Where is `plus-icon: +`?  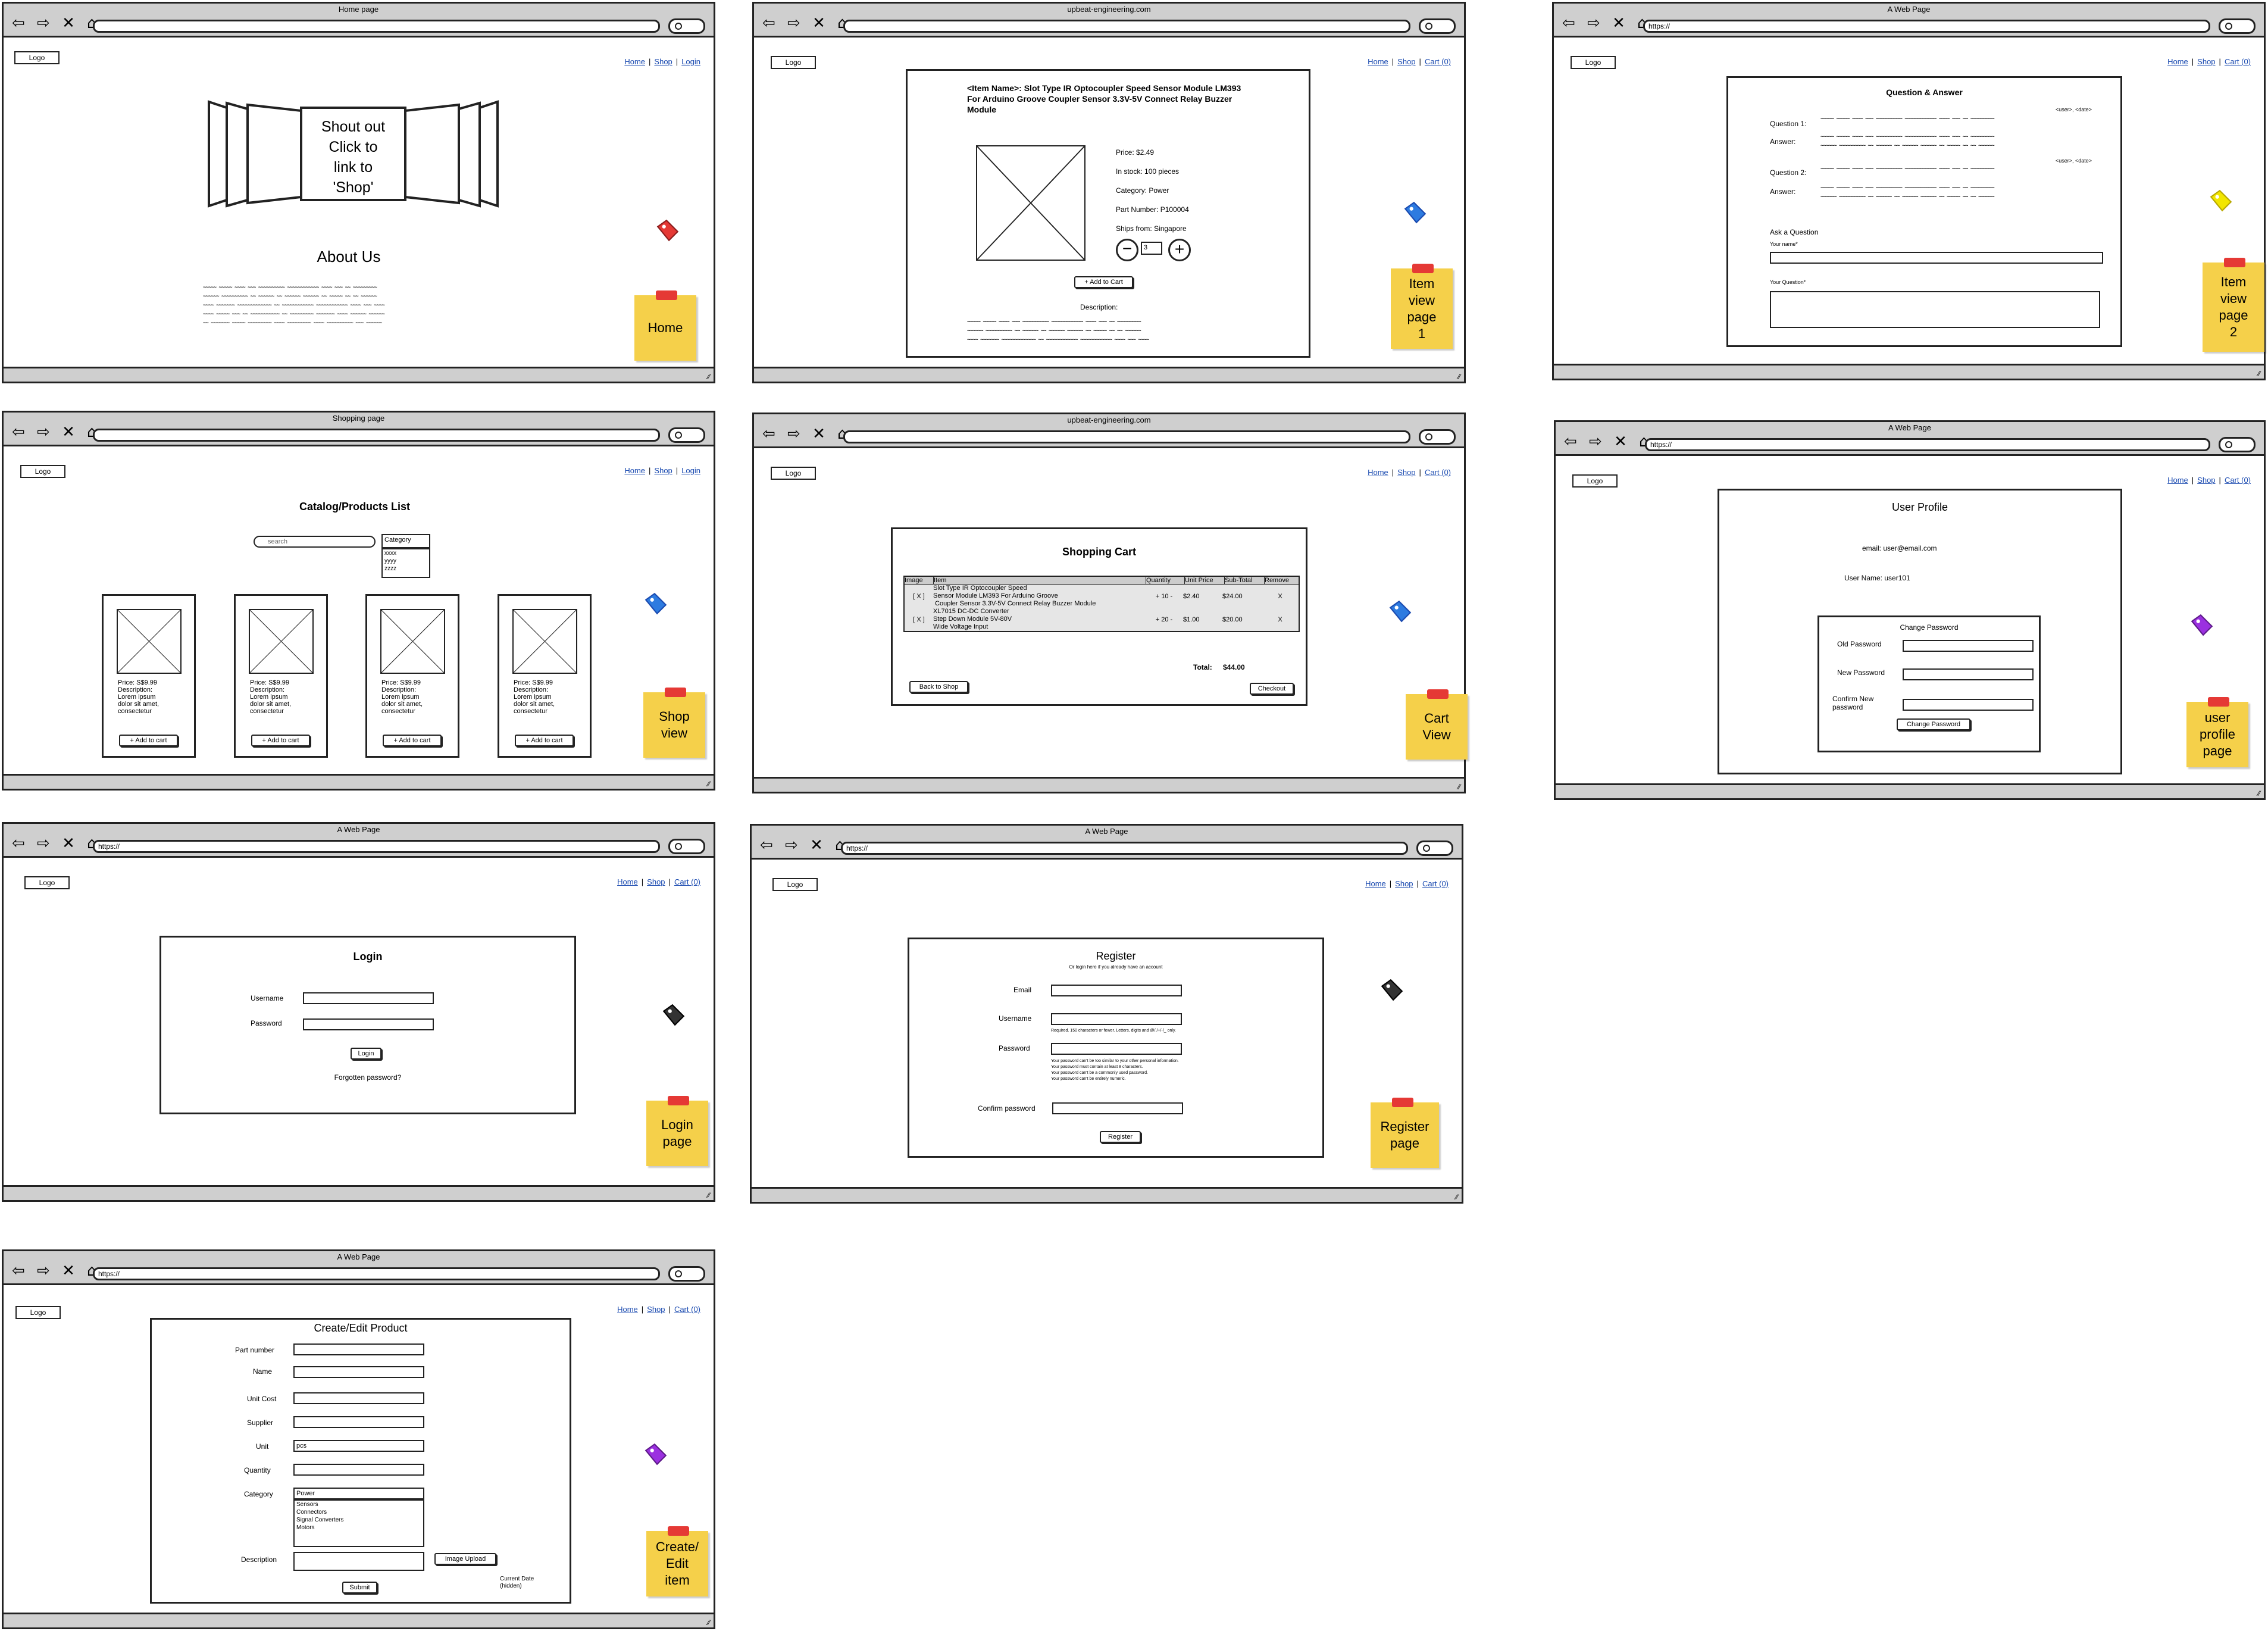
plus-icon: + is located at coordinates (1179, 250).